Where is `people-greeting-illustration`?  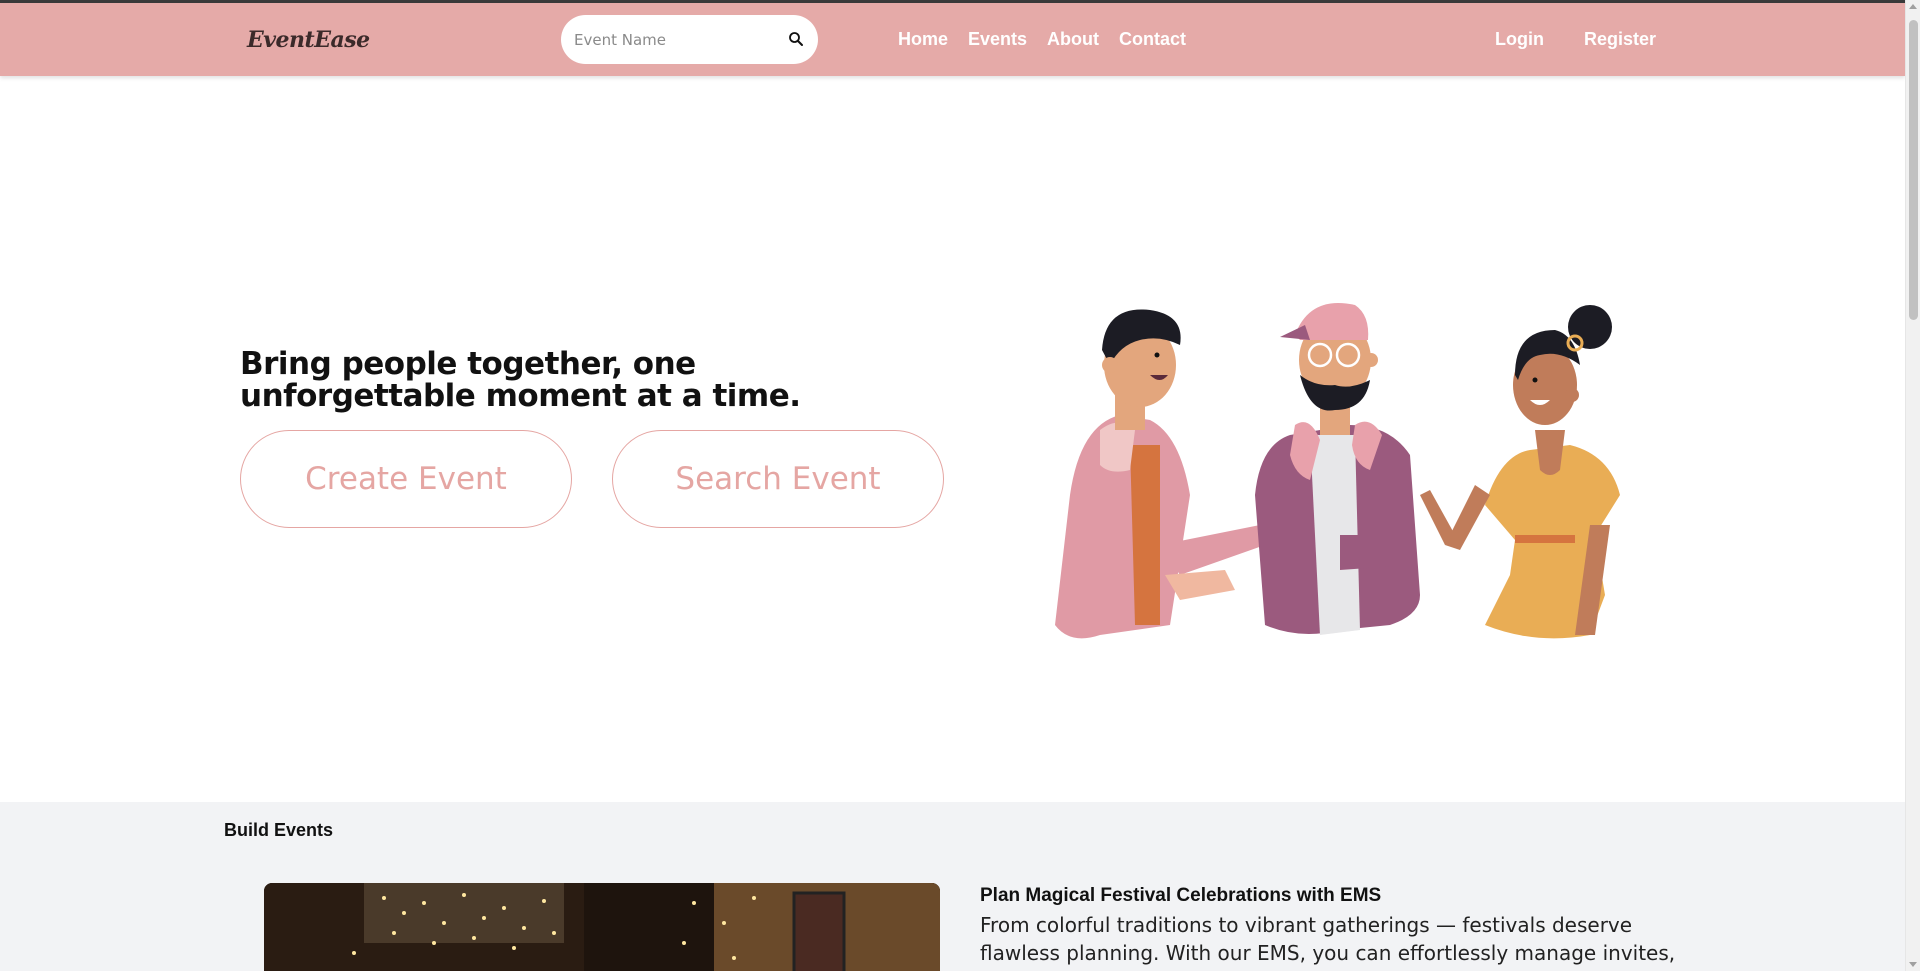 people-greeting-illustration is located at coordinates (1337, 471).